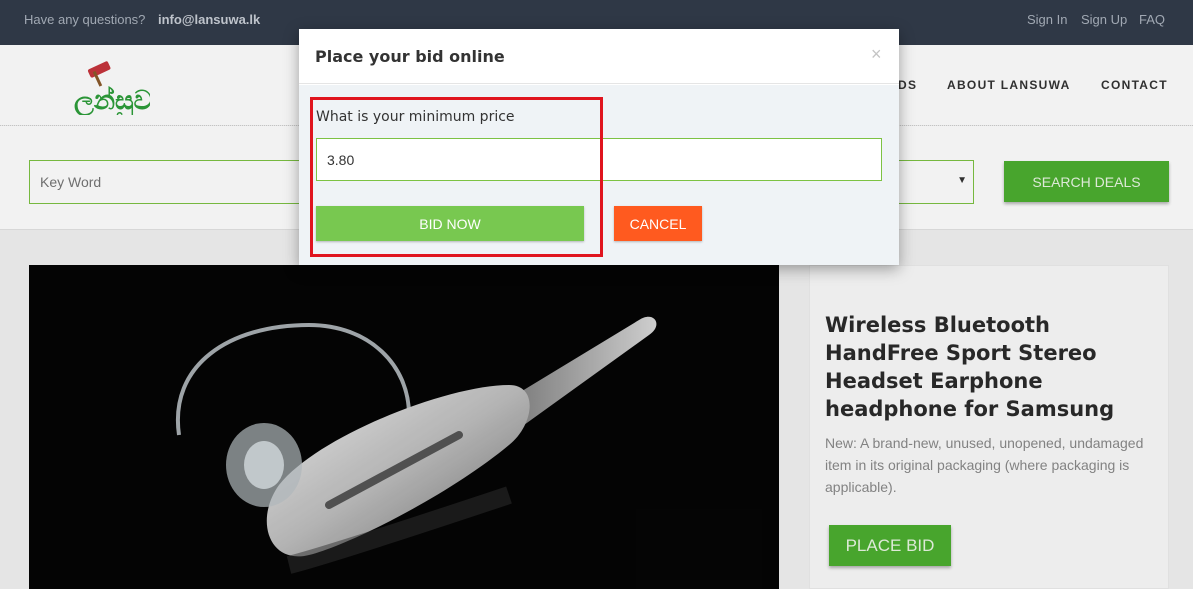 The width and height of the screenshot is (1193, 589). I want to click on cancel-button: CANCEL, so click(658, 223).